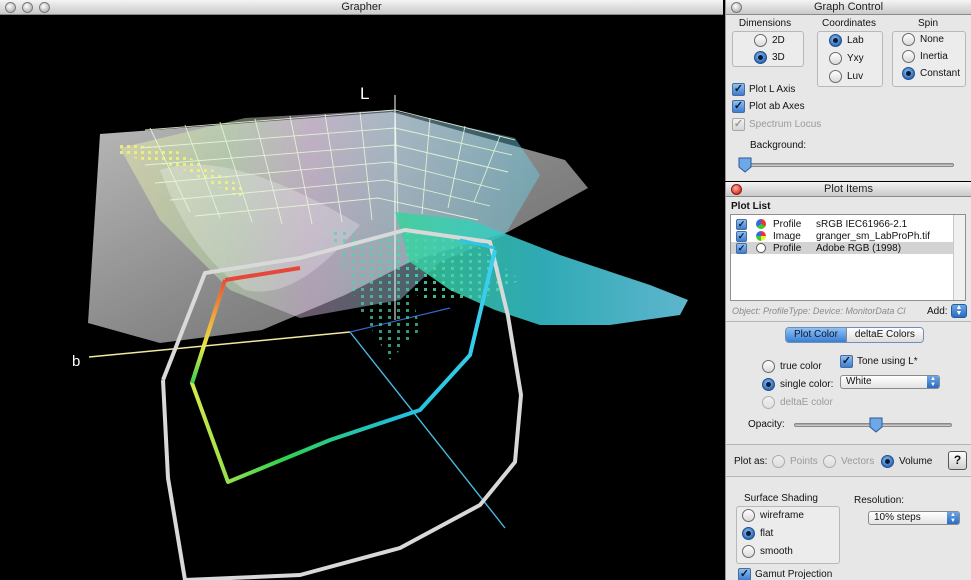 The width and height of the screenshot is (971, 580). I want to click on shading-smooth-radio: smooth, so click(767, 551).